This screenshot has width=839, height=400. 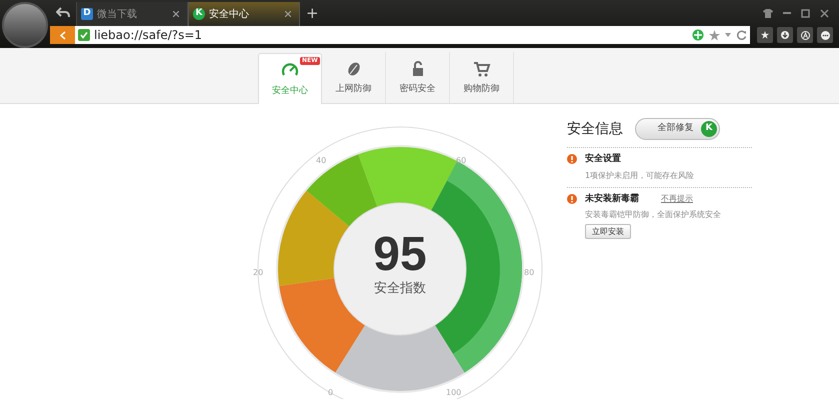 I want to click on more-icon, so click(x=825, y=35).